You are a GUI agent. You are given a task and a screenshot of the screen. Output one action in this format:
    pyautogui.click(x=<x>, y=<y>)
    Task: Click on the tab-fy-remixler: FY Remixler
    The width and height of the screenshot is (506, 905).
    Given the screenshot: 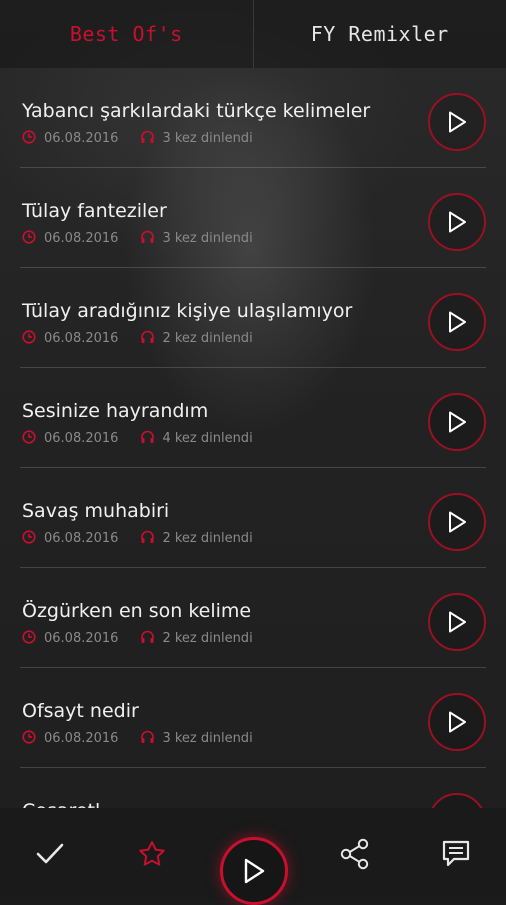 What is the action you would take?
    pyautogui.click(x=380, y=34)
    